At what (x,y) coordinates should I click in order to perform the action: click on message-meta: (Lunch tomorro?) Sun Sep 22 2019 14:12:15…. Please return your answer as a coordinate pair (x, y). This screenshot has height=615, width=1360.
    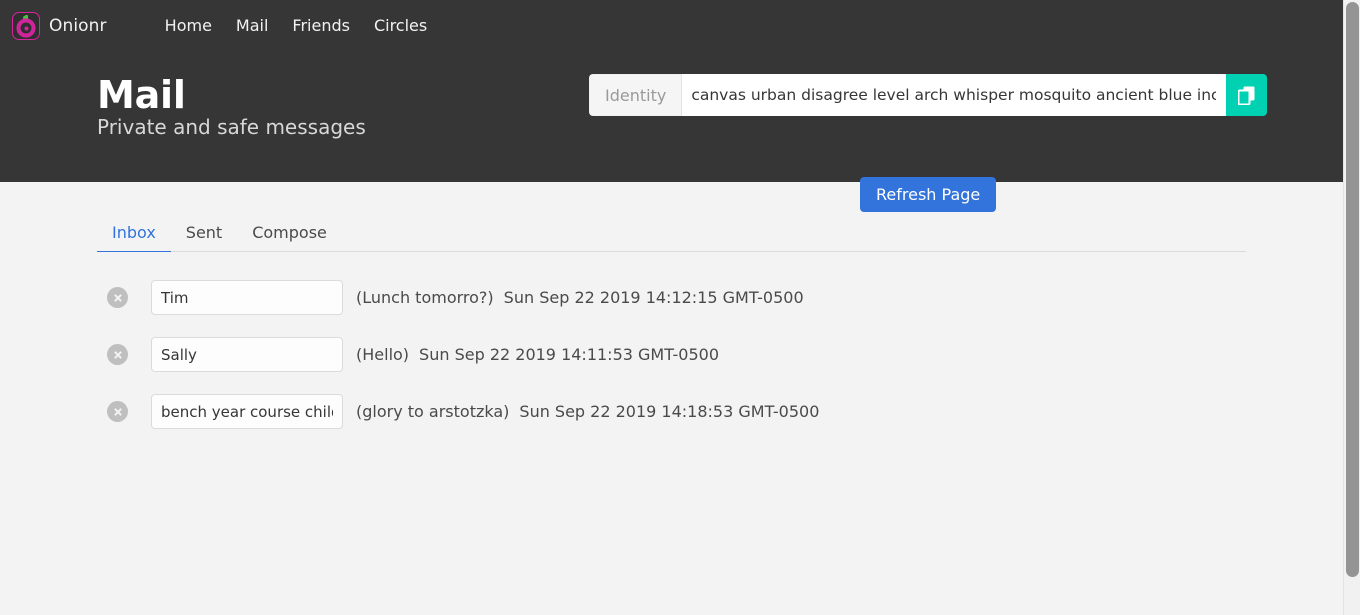
    Looking at the image, I should click on (580, 297).